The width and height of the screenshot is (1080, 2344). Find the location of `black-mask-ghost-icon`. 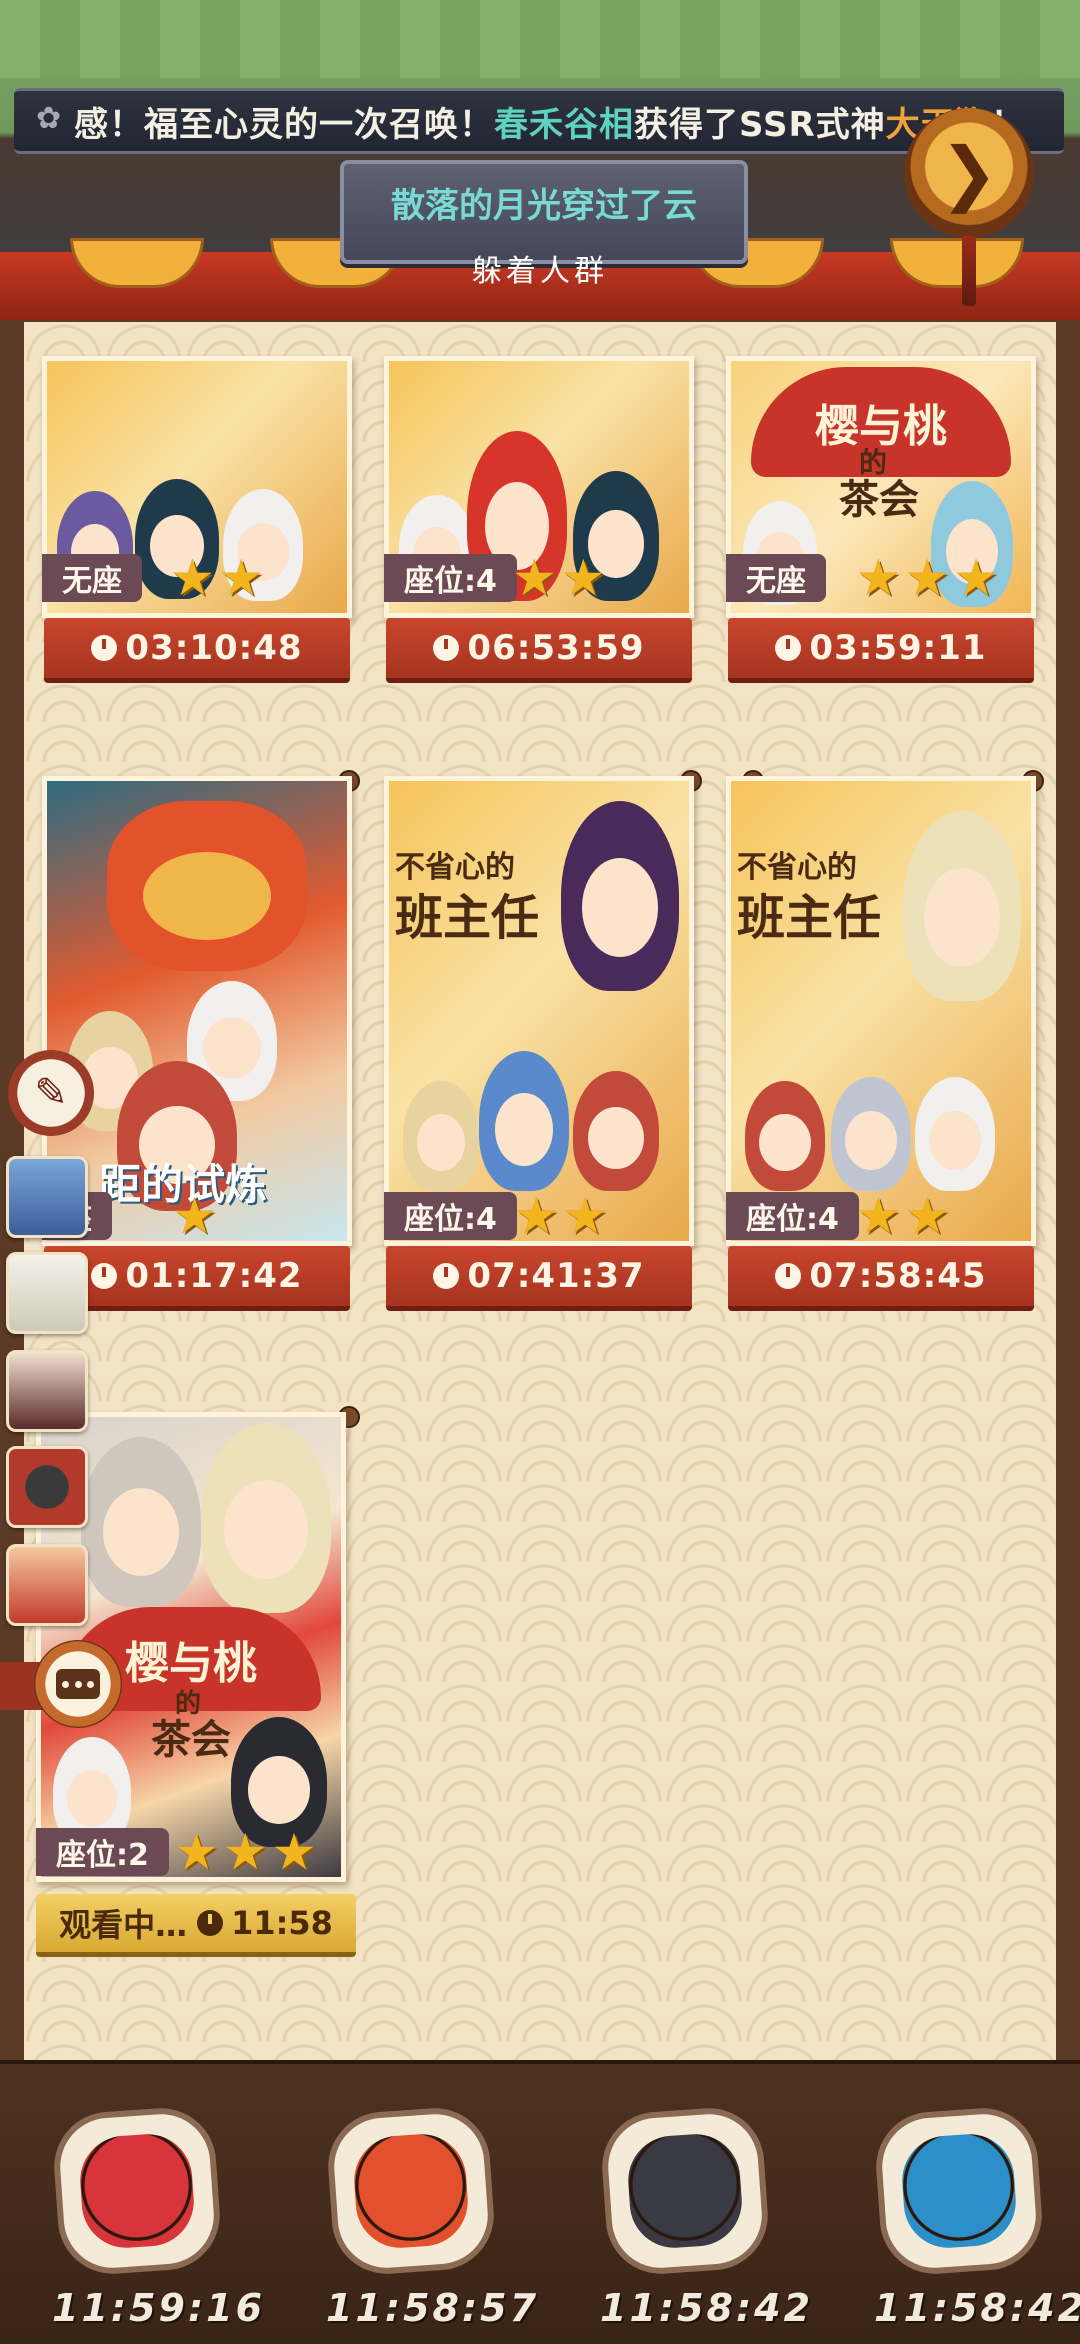

black-mask-ghost-icon is located at coordinates (685, 2191).